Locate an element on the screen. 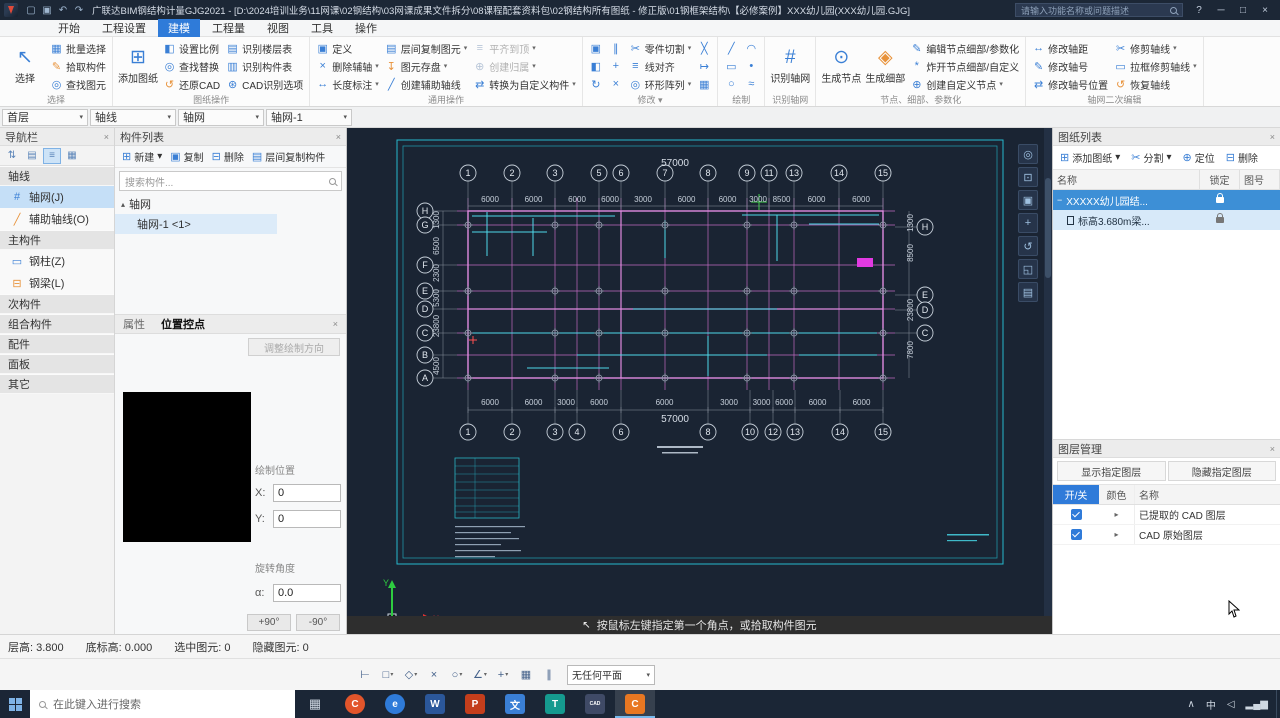  table-row: ▸ 已提取的 CAD 图层 is located at coordinates (1166, 515).